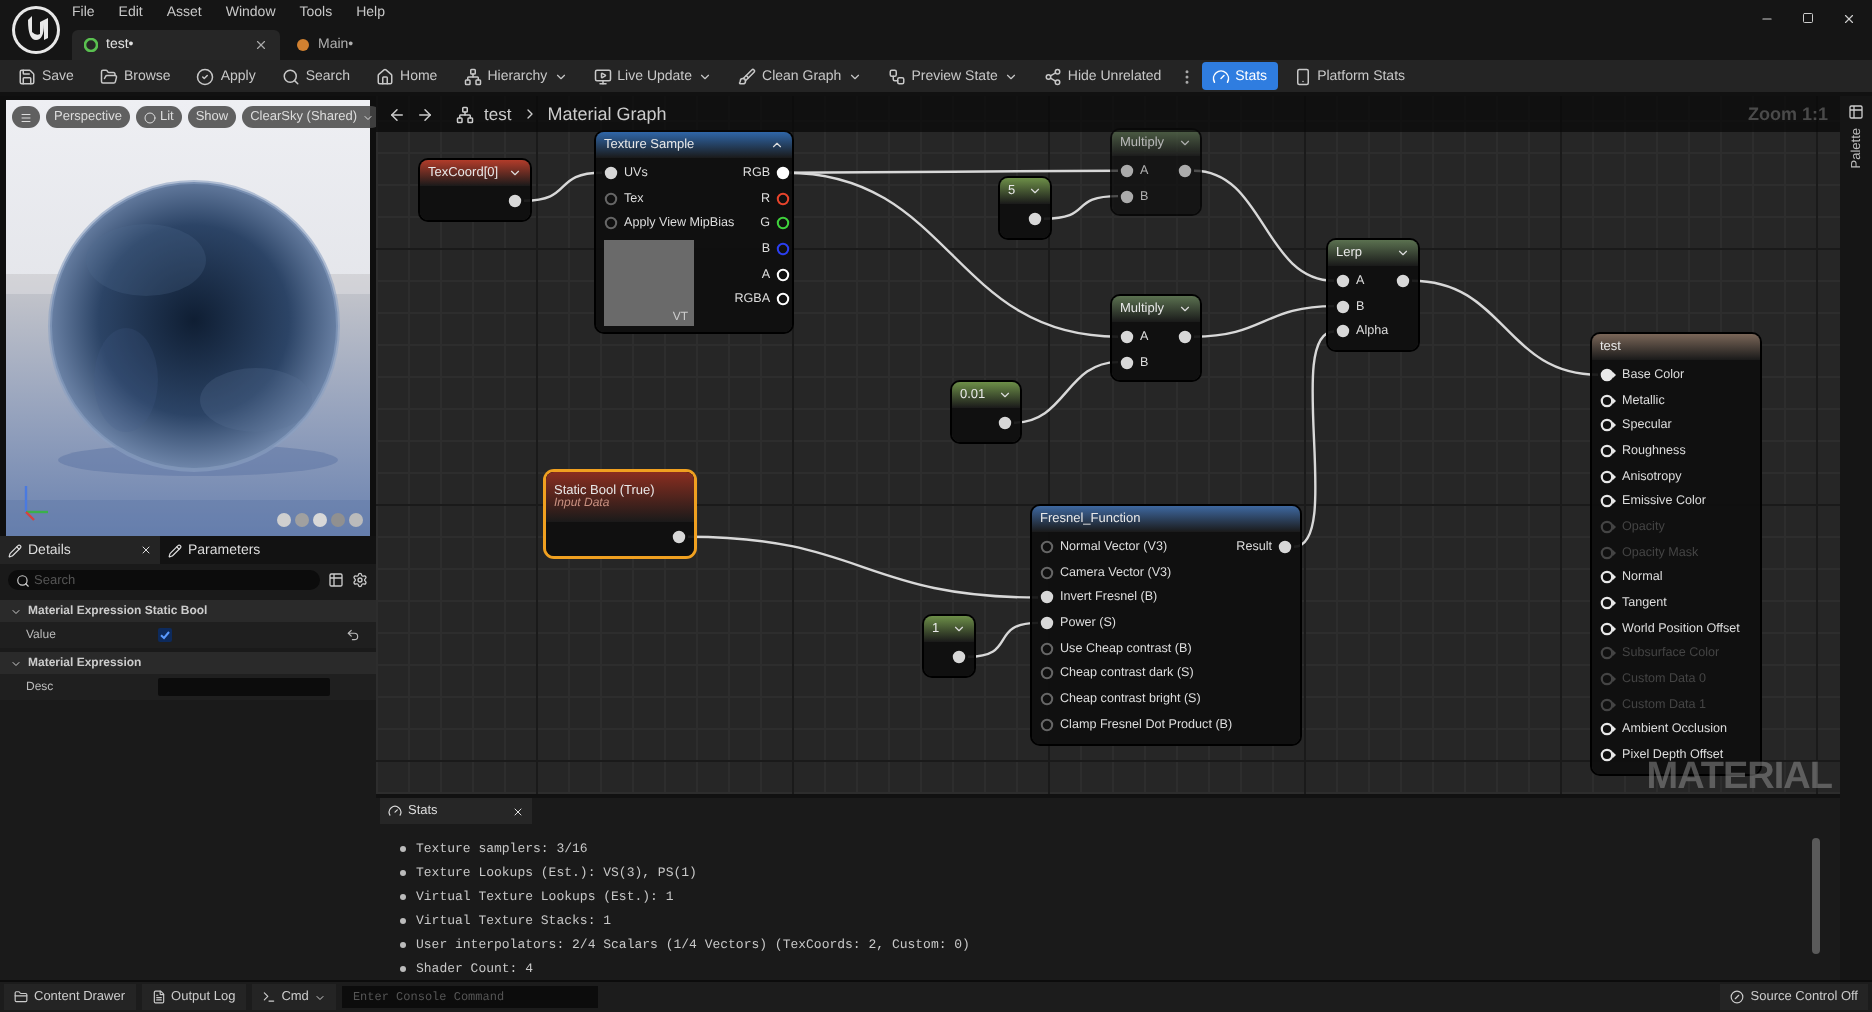 The width and height of the screenshot is (1872, 1012). What do you see at coordinates (205, 76) in the screenshot?
I see `check-circle-icon` at bounding box center [205, 76].